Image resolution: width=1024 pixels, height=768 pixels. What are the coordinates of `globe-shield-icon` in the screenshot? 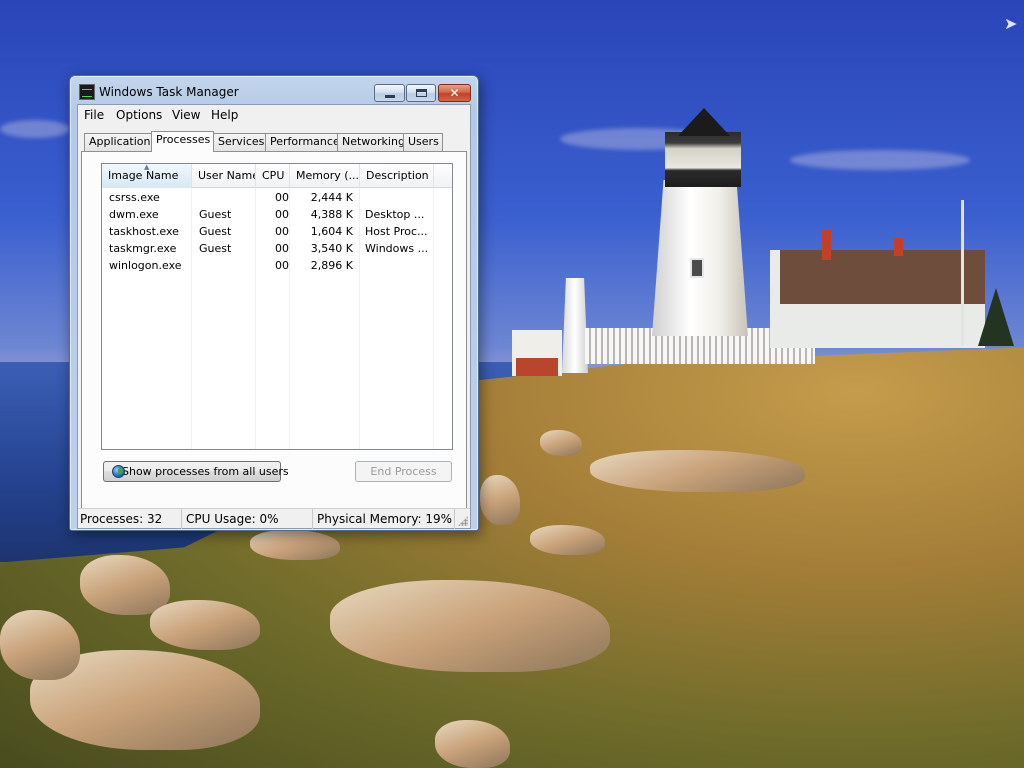 It's located at (118, 471).